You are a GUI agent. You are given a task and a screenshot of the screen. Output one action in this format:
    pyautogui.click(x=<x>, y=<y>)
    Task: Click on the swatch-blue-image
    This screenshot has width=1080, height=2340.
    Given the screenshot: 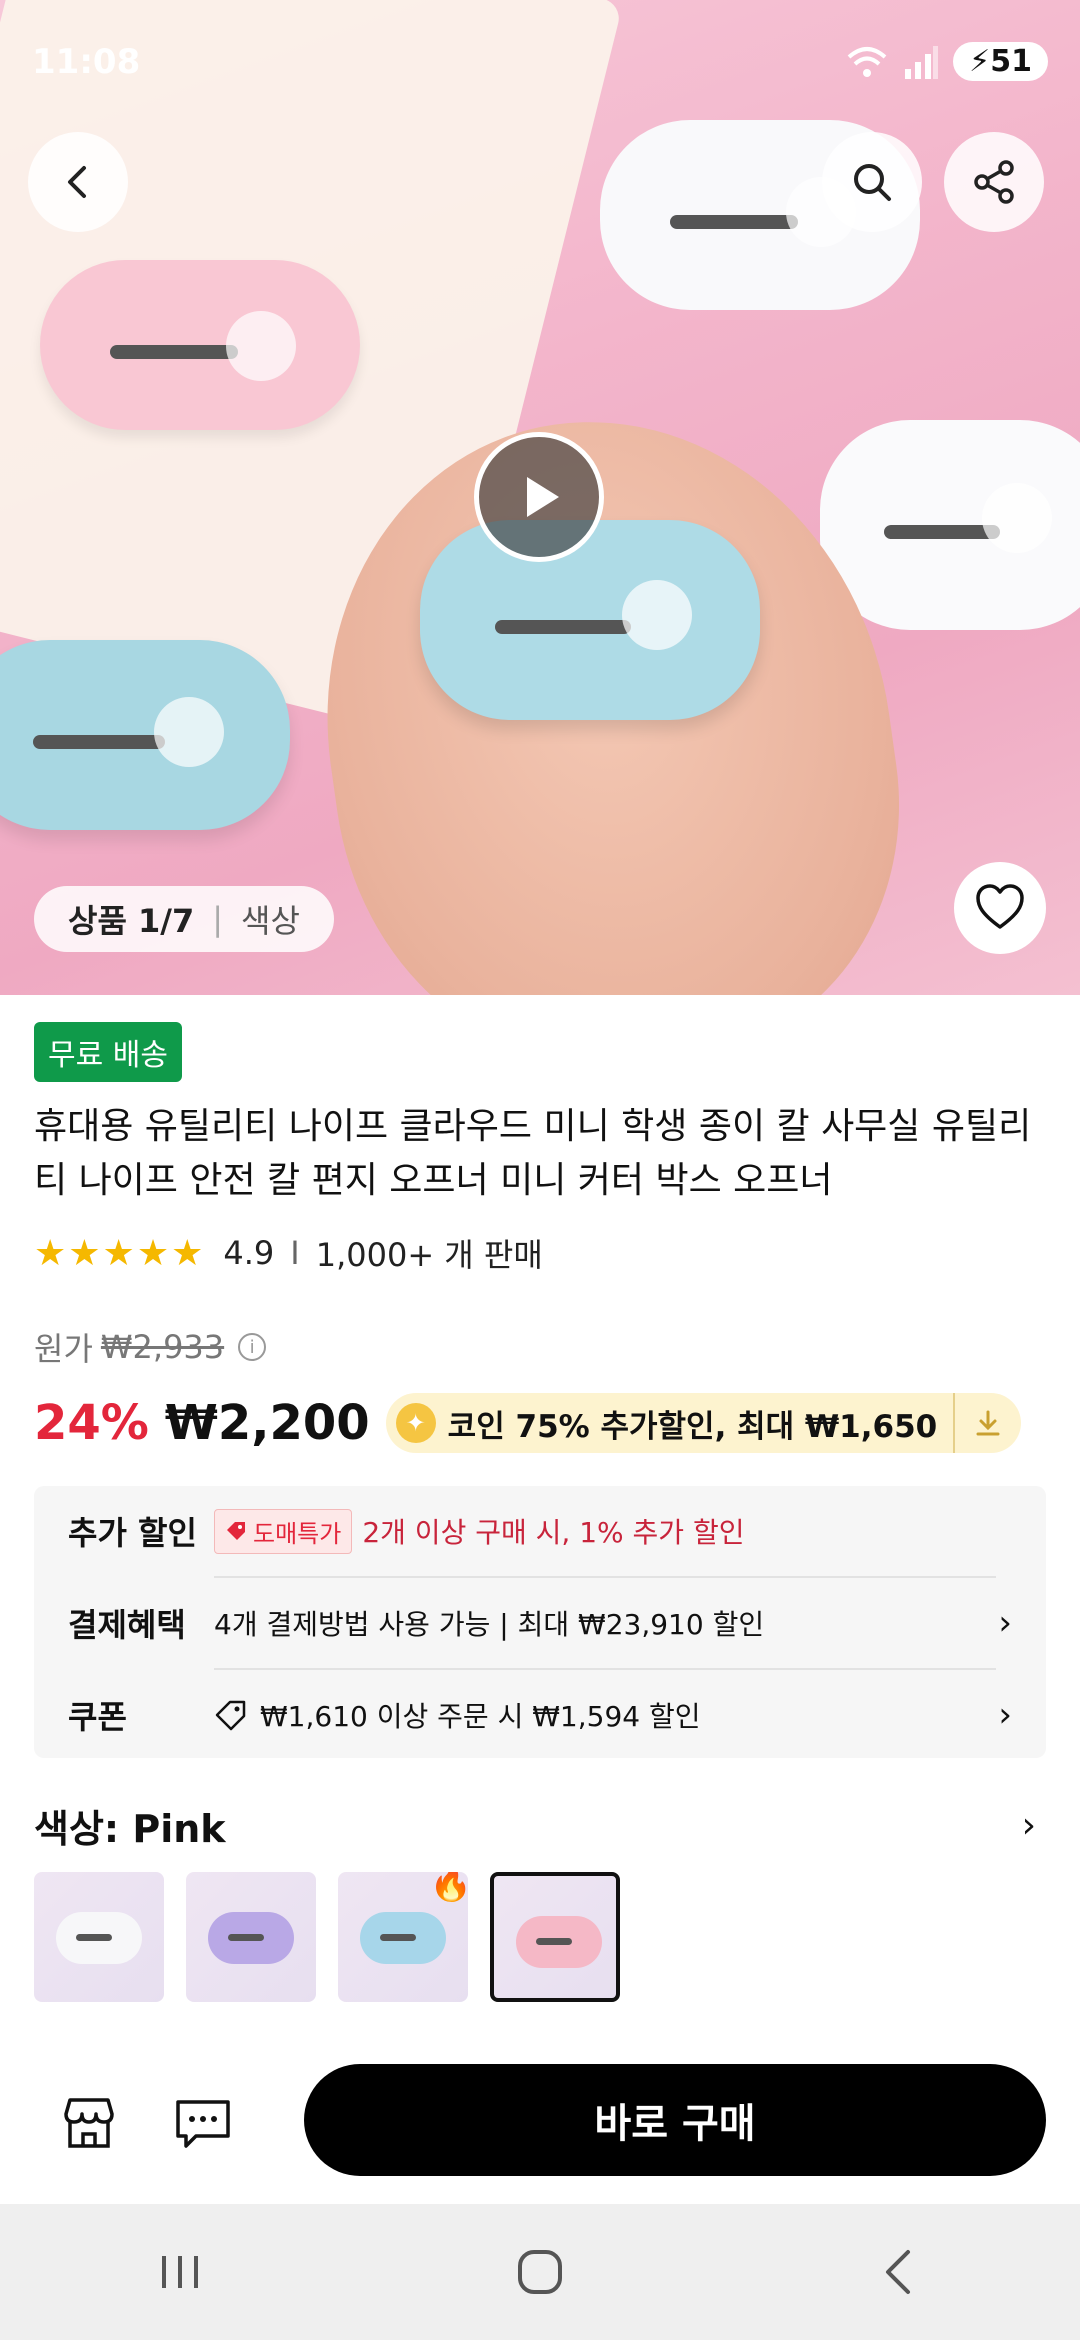 What is the action you would take?
    pyautogui.click(x=403, y=1938)
    